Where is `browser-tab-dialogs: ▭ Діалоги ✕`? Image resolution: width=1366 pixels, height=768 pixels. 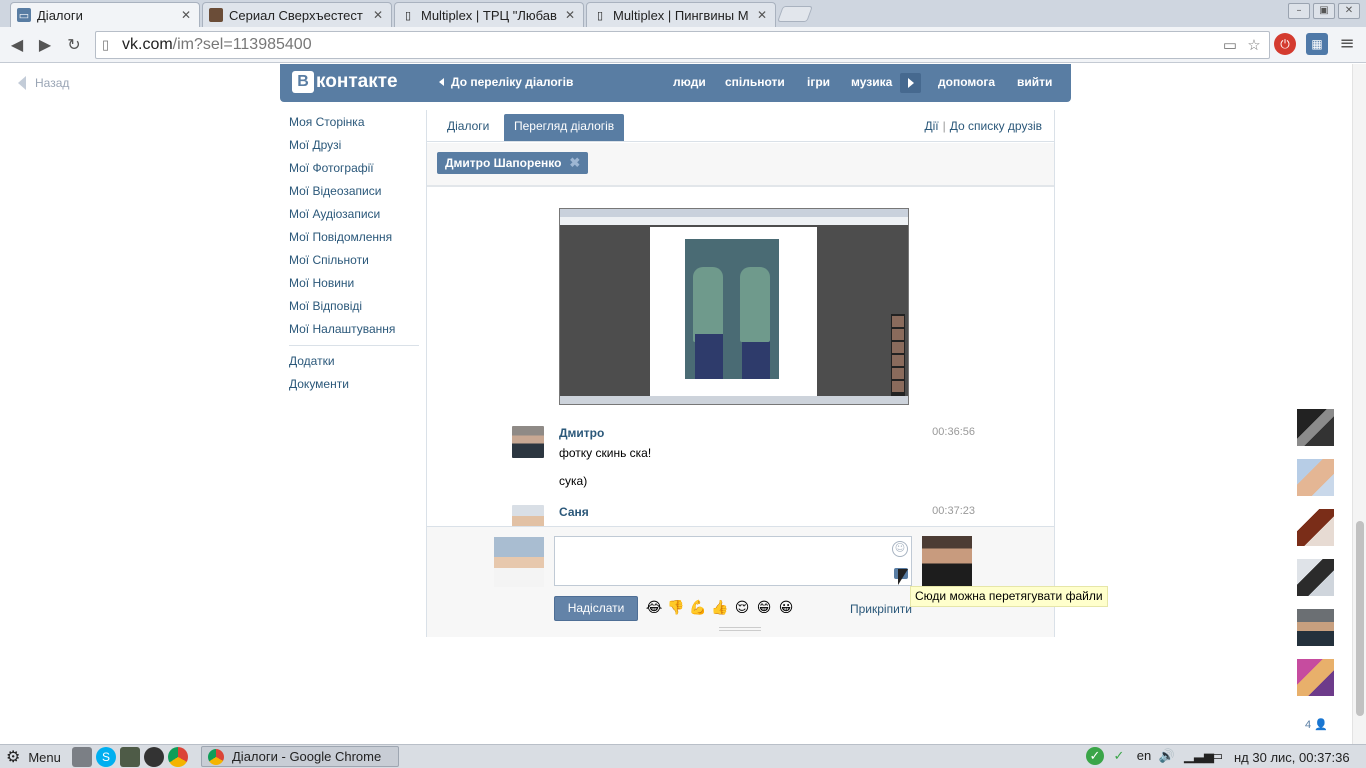
browser-tab-dialogs: ▭ Діалоги ✕ is located at coordinates (105, 14).